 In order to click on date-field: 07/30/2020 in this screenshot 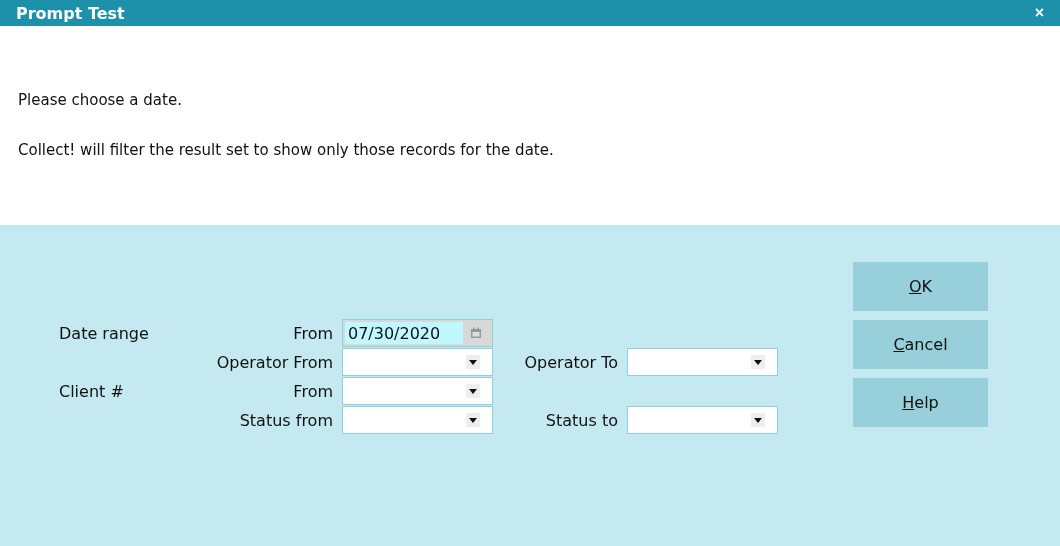, I will do `click(417, 333)`.